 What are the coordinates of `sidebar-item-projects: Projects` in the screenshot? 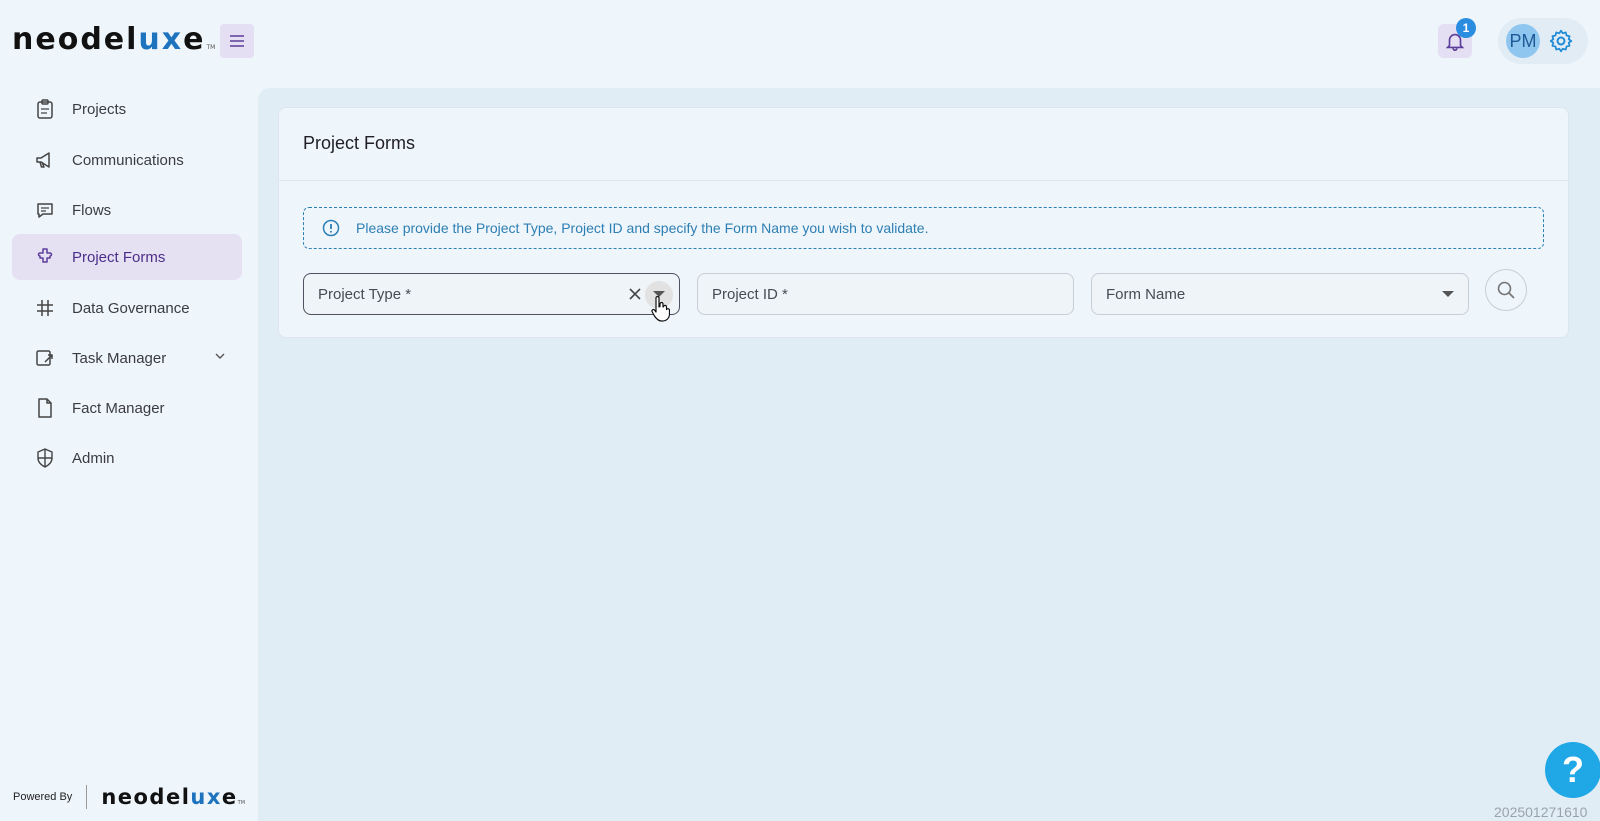 It's located at (127, 109).